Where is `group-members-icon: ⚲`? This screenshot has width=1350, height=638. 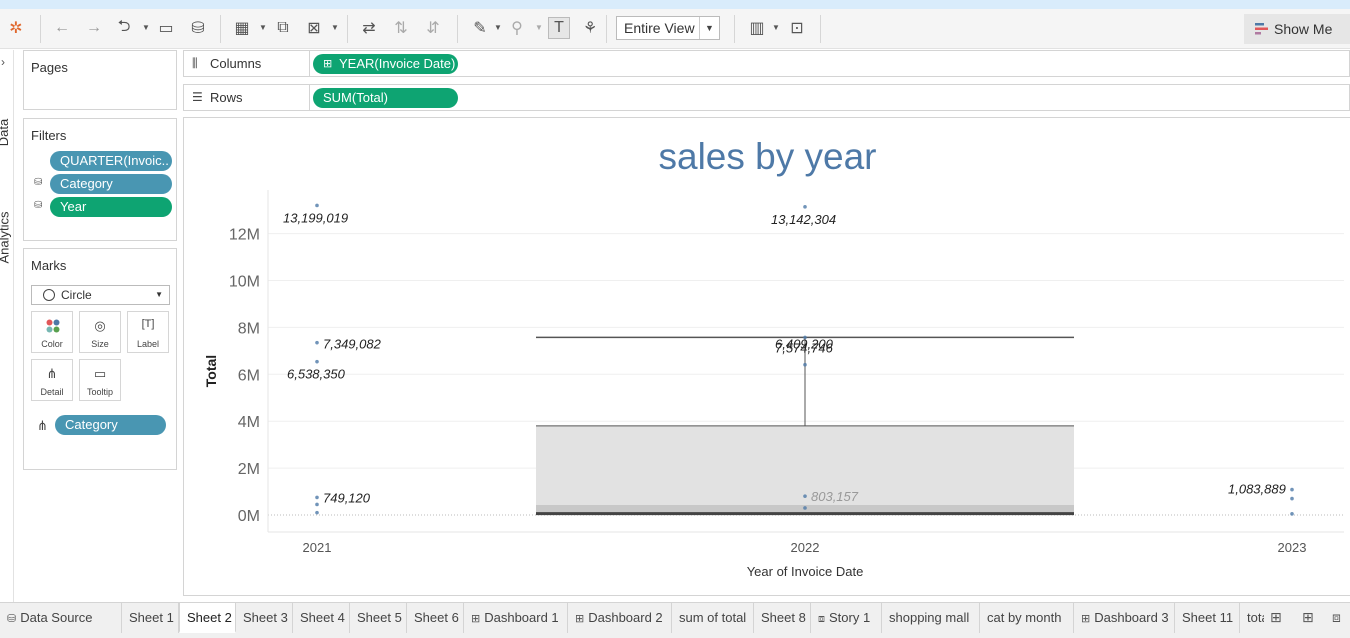
group-members-icon: ⚲ is located at coordinates (517, 28).